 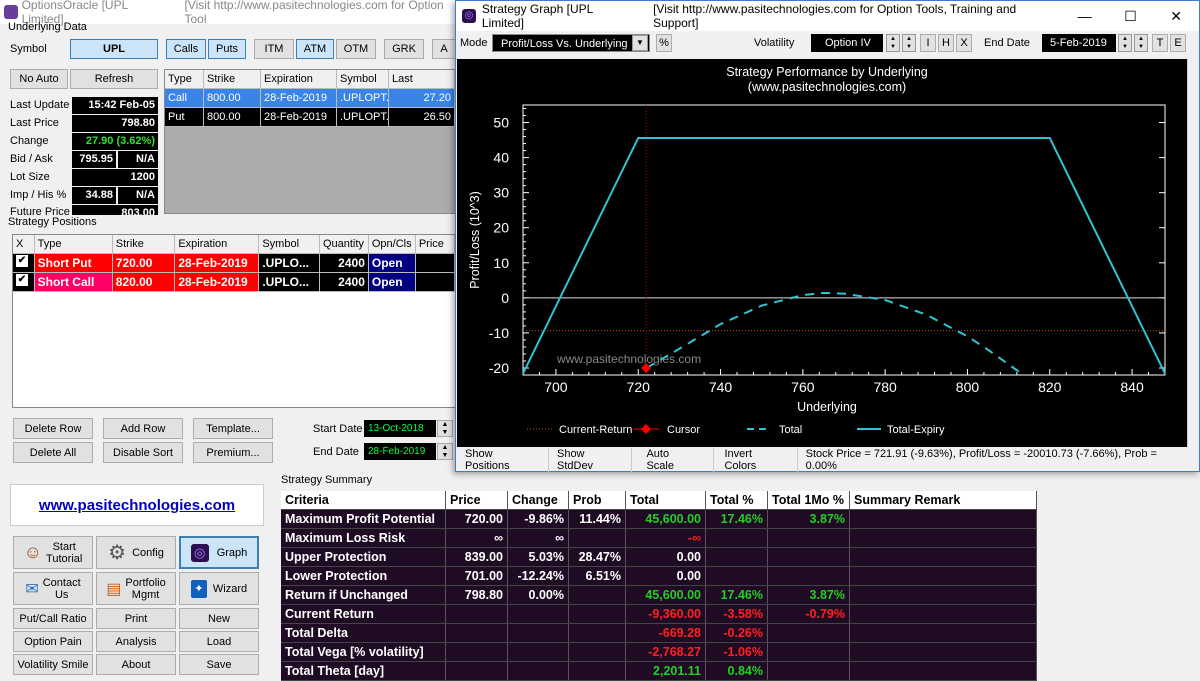 I want to click on atm-toggle: ATM, so click(x=315, y=49).